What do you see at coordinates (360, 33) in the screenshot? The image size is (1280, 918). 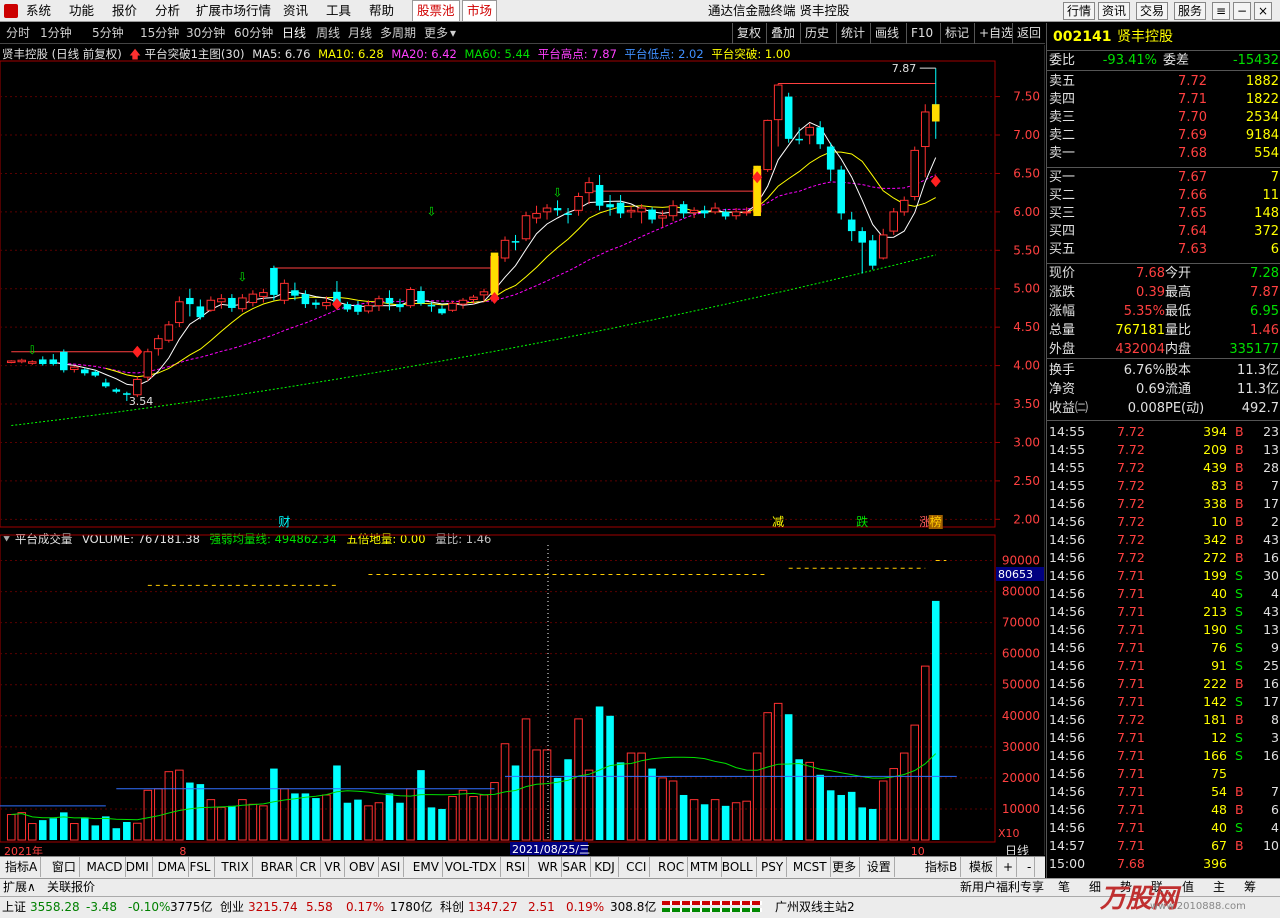 I see `period-month: 月线` at bounding box center [360, 33].